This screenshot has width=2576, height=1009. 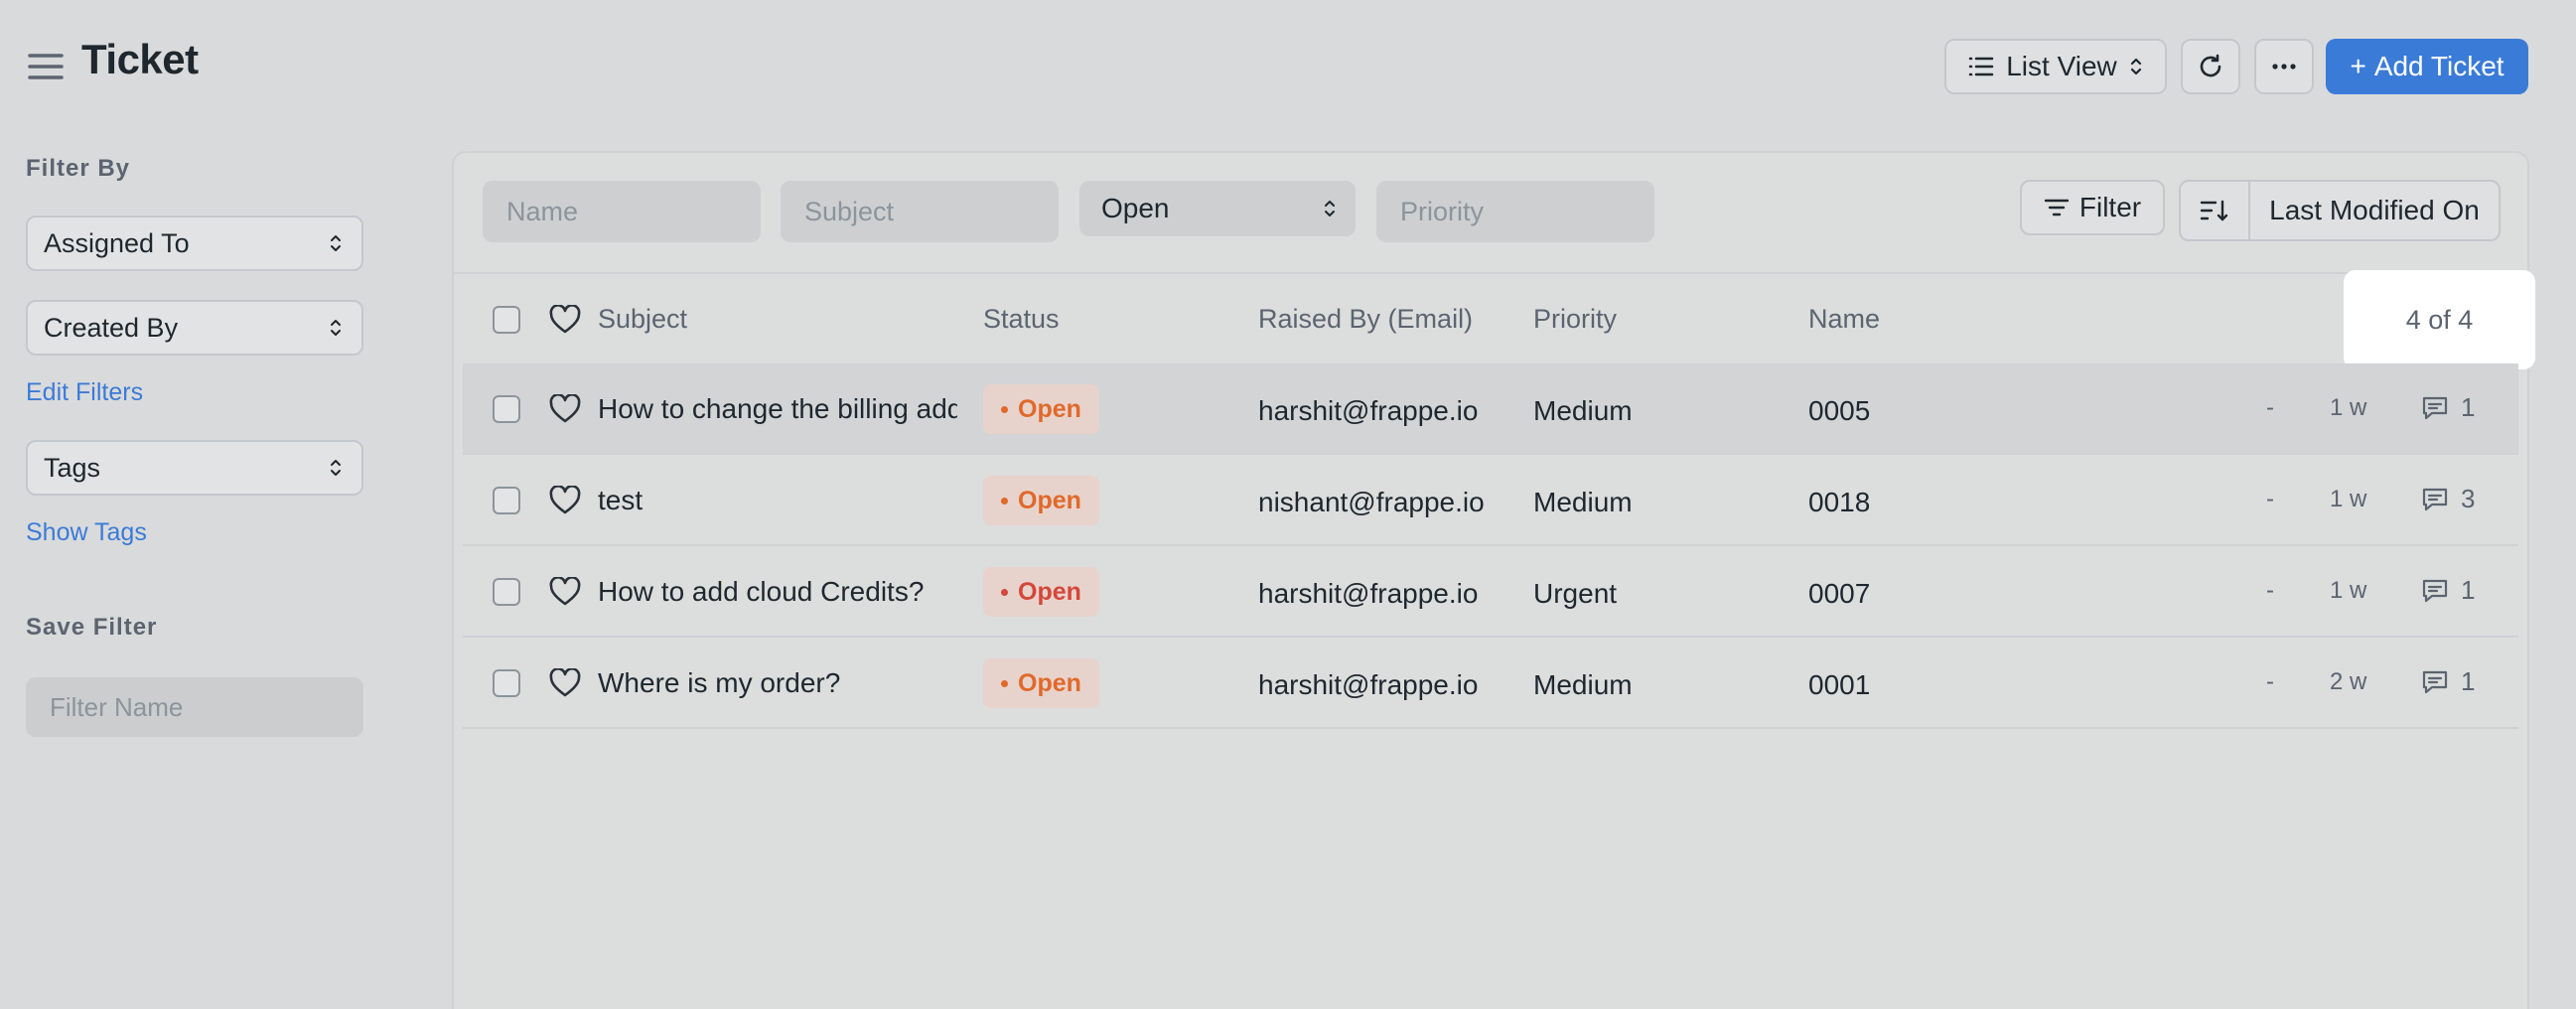 What do you see at coordinates (778, 409) in the screenshot?
I see `ticket-subject: How to change the billing address?` at bounding box center [778, 409].